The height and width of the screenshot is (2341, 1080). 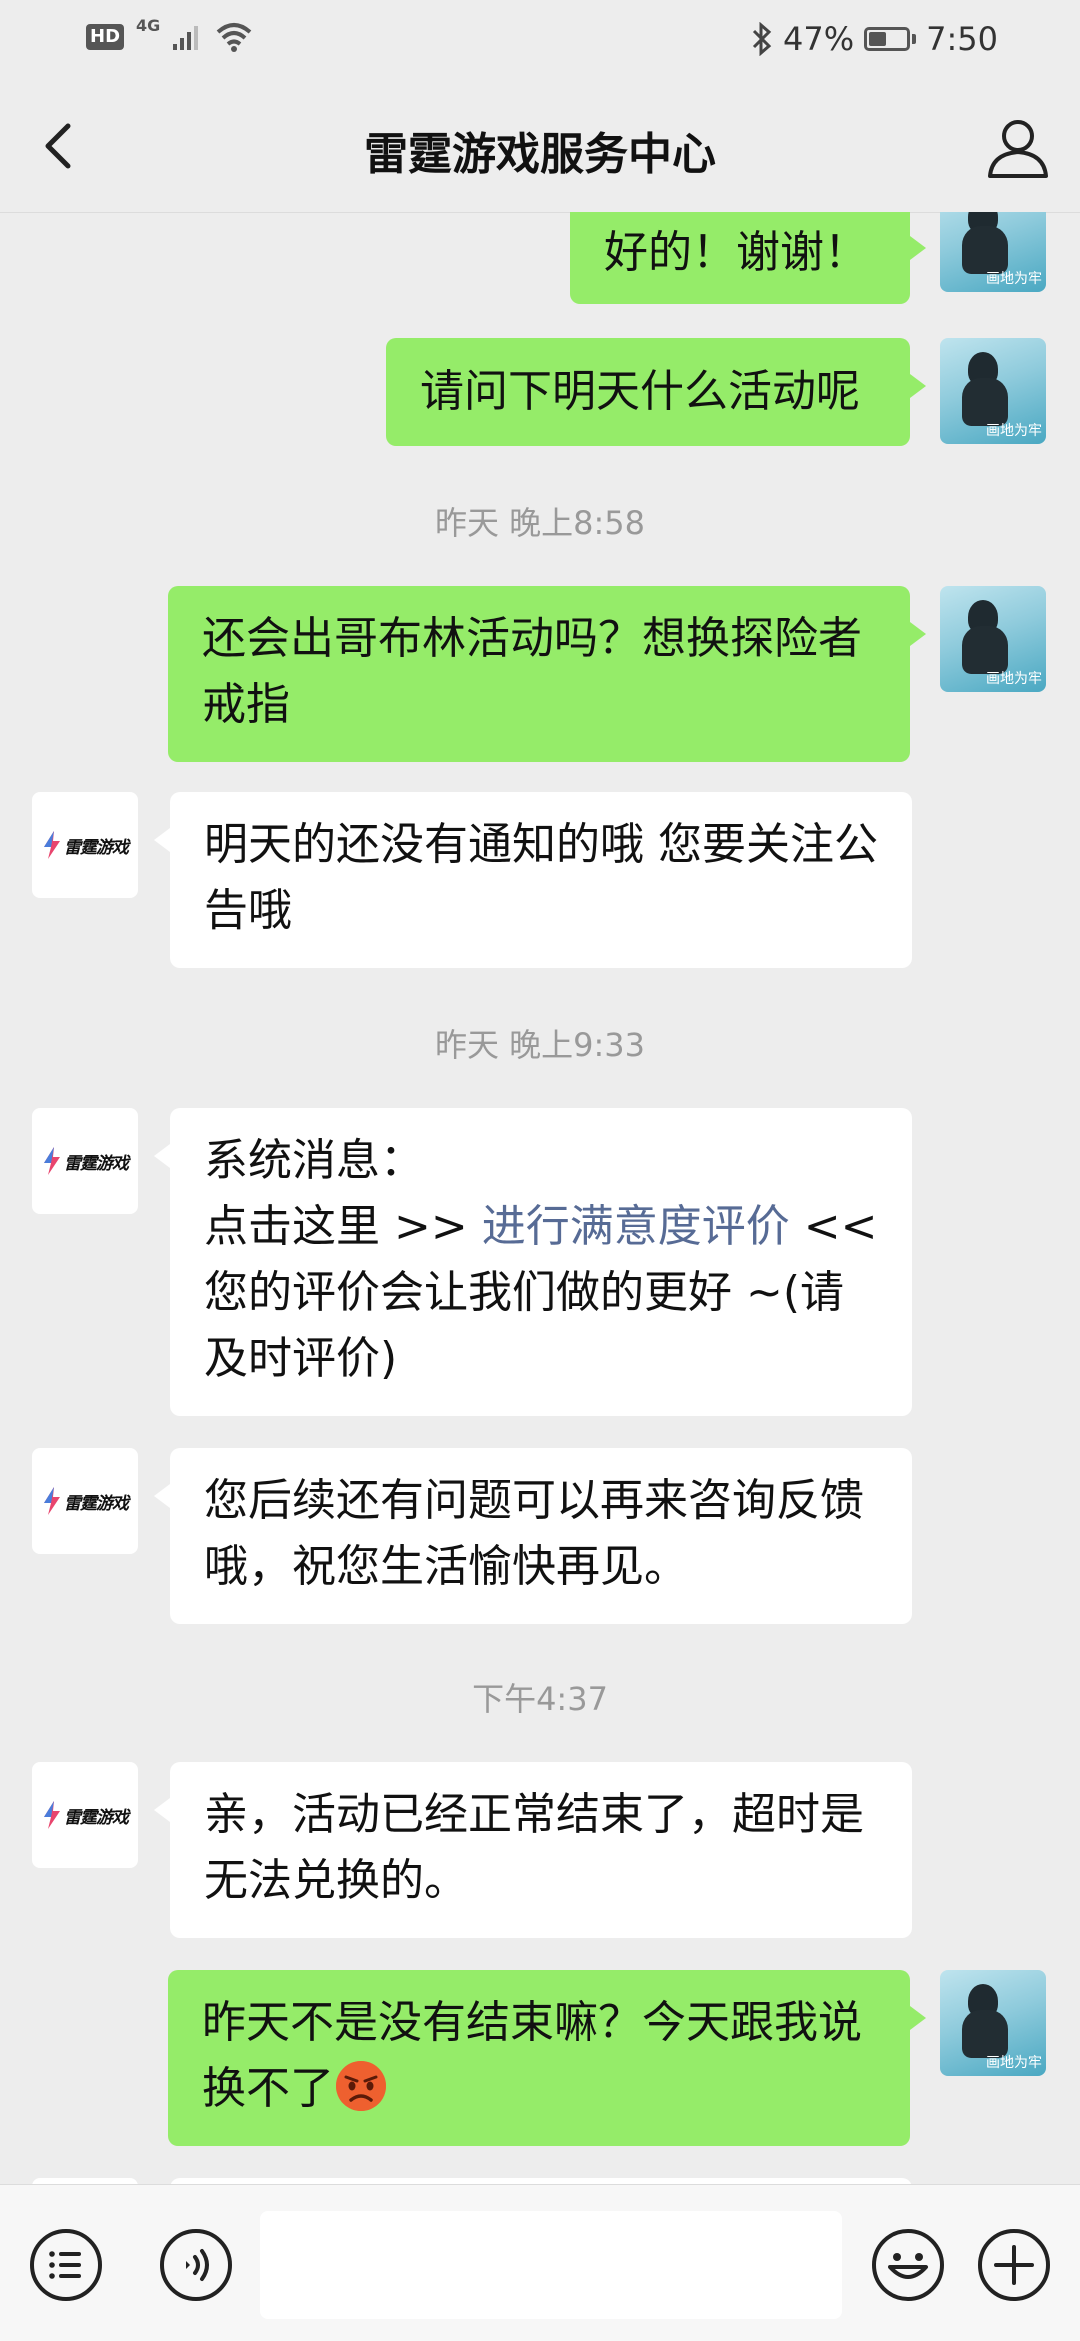 I want to click on signal-icon, so click(x=186, y=38).